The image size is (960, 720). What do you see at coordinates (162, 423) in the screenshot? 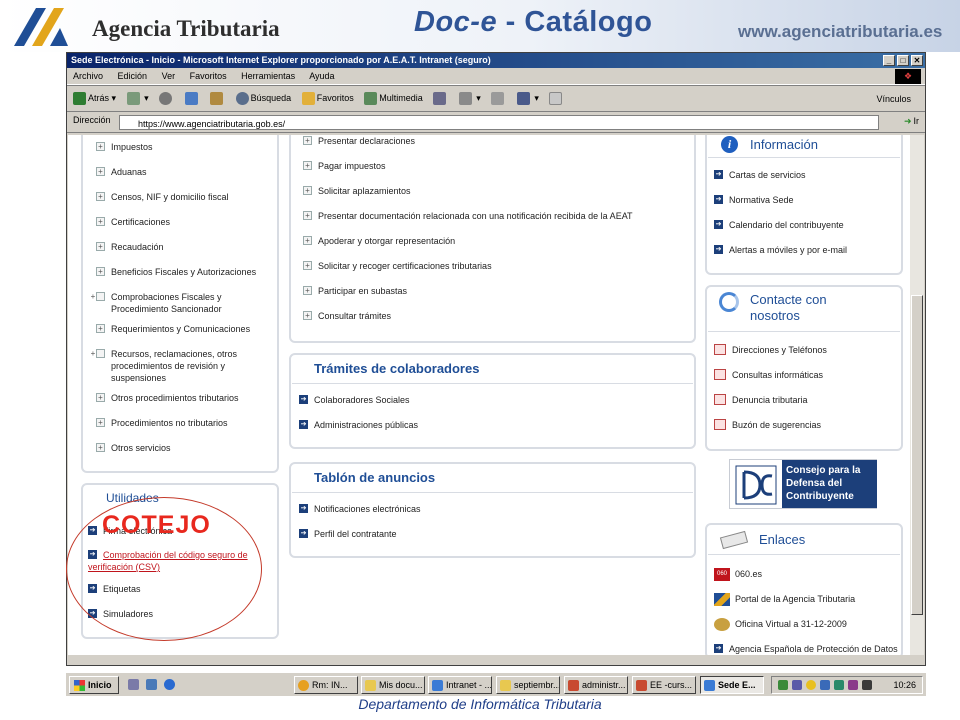
I see `left-menu-item: + Procedimientos no tributarios` at bounding box center [162, 423].